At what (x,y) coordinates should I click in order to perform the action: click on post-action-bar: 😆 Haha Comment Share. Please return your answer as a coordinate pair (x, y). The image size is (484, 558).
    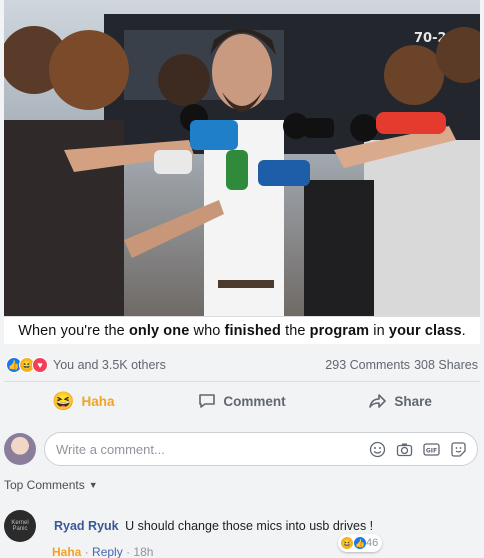
    Looking at the image, I should click on (242, 401).